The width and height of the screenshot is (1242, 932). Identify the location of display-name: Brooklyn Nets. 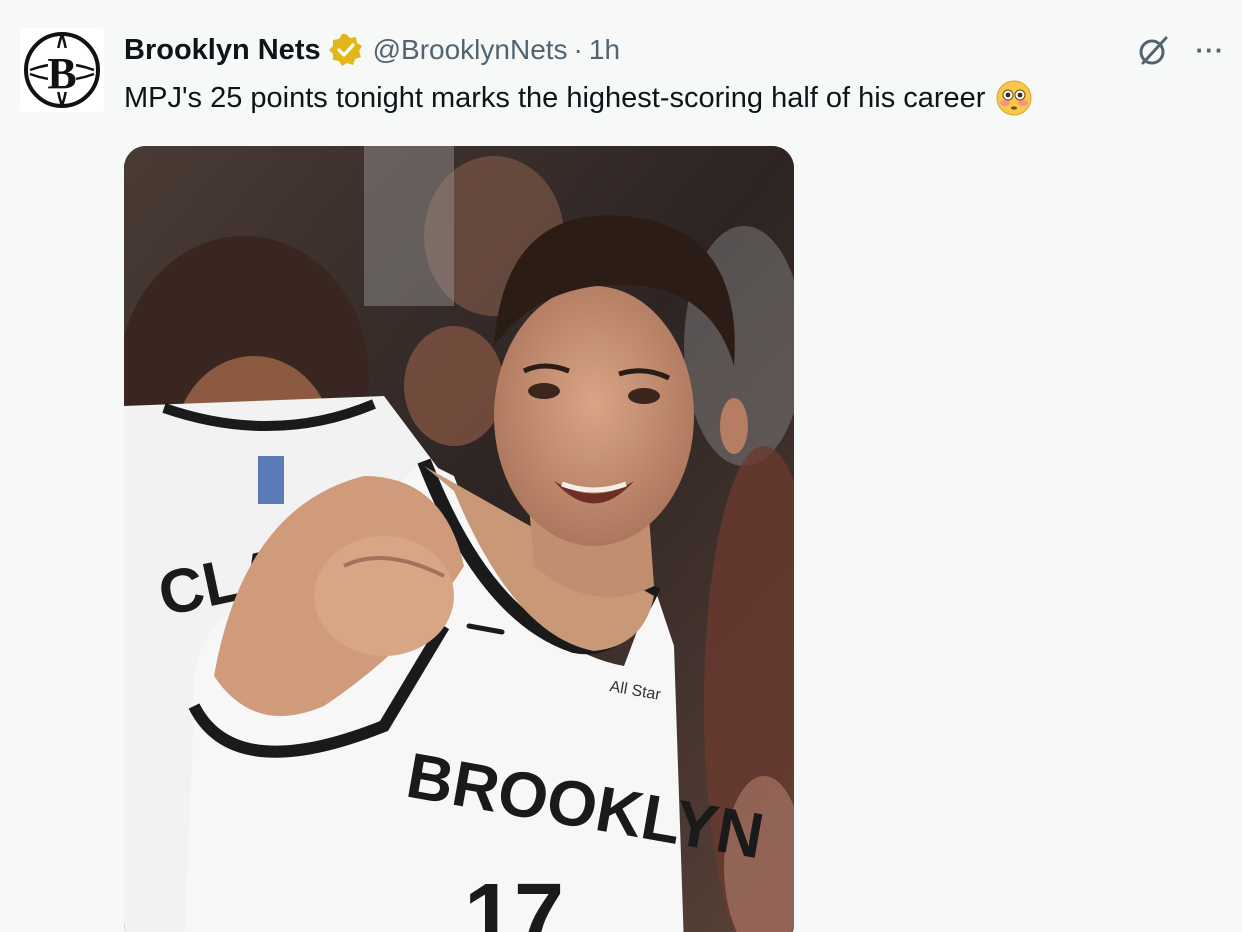
(222, 50).